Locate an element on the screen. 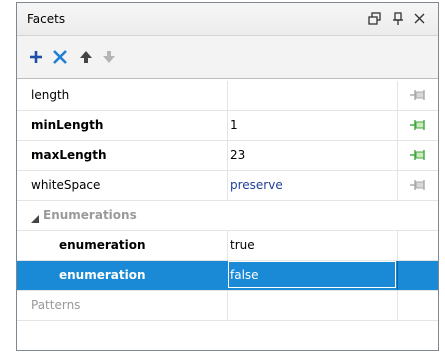  pin-icon is located at coordinates (398, 19).